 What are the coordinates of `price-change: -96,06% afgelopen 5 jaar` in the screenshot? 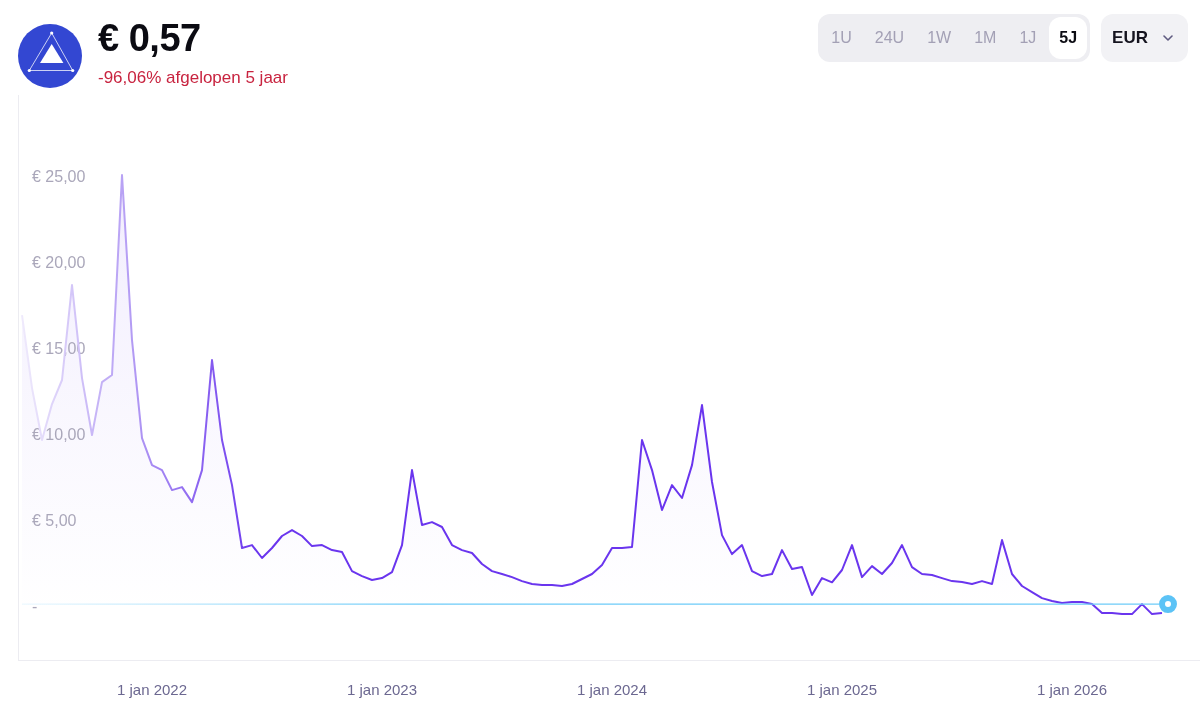 It's located at (193, 78).